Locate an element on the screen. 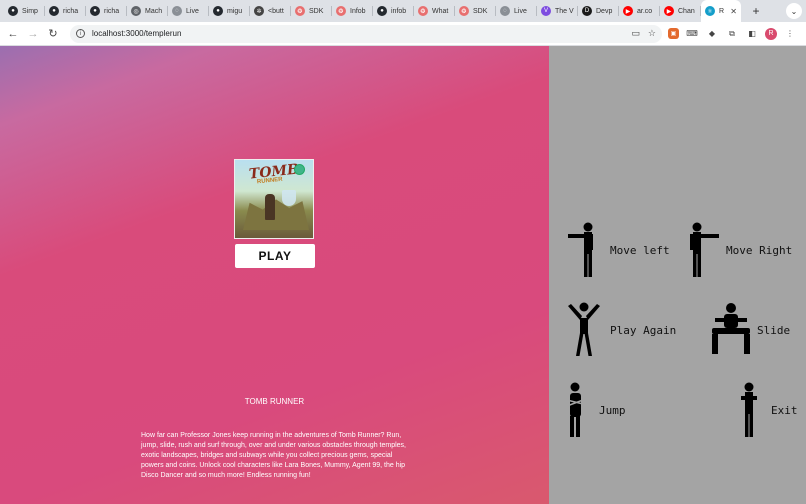 The width and height of the screenshot is (806, 504). browser-tab: ❂ What is located at coordinates (434, 11).